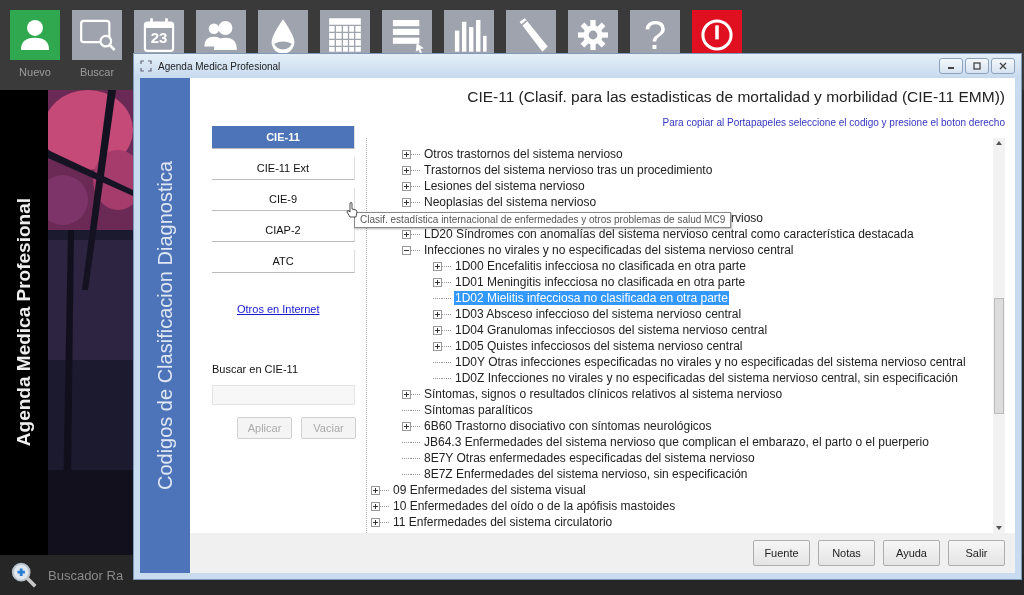  I want to click on tree-node: 1D01 Meningitis infecciosa no clasificada en otra parte, so click(600, 282).